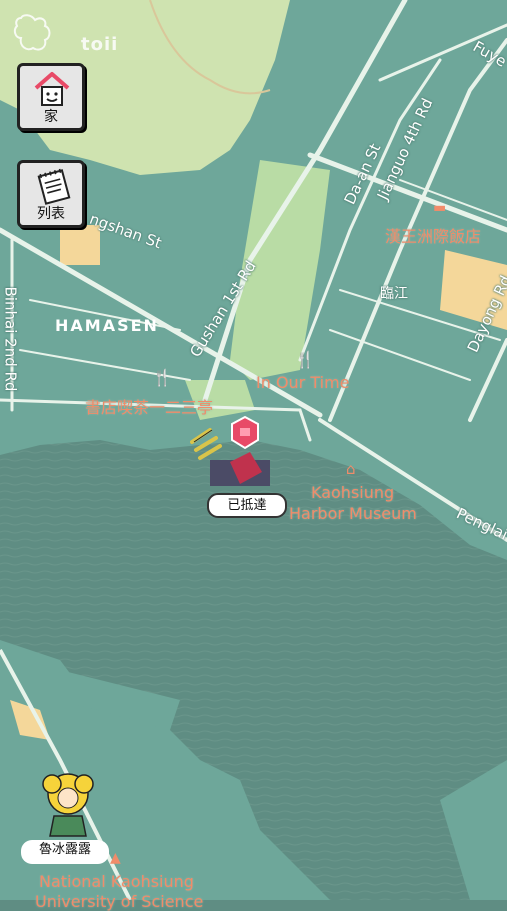 The height and width of the screenshot is (911, 507). I want to click on poi-university-line2: University of Science, so click(119, 901).